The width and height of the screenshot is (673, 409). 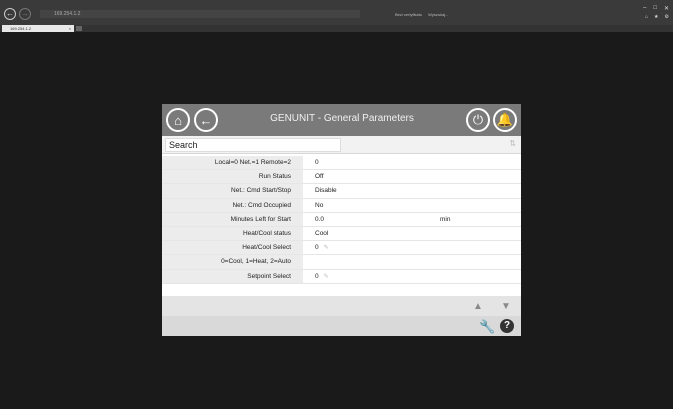 What do you see at coordinates (667, 17) in the screenshot?
I see `settings-icon: ⚙` at bounding box center [667, 17].